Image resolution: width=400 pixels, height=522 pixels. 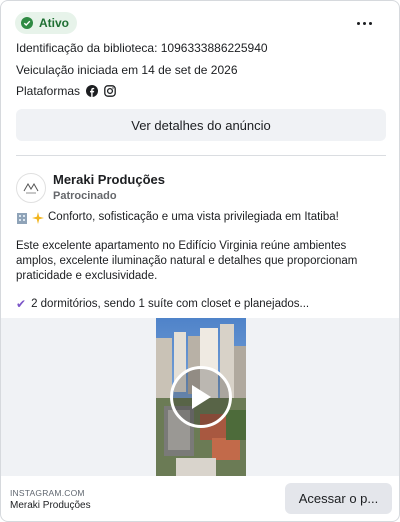 I want to click on run-start-date: Veiculação iniciada em 14 de set de 2026, so click(x=127, y=70).